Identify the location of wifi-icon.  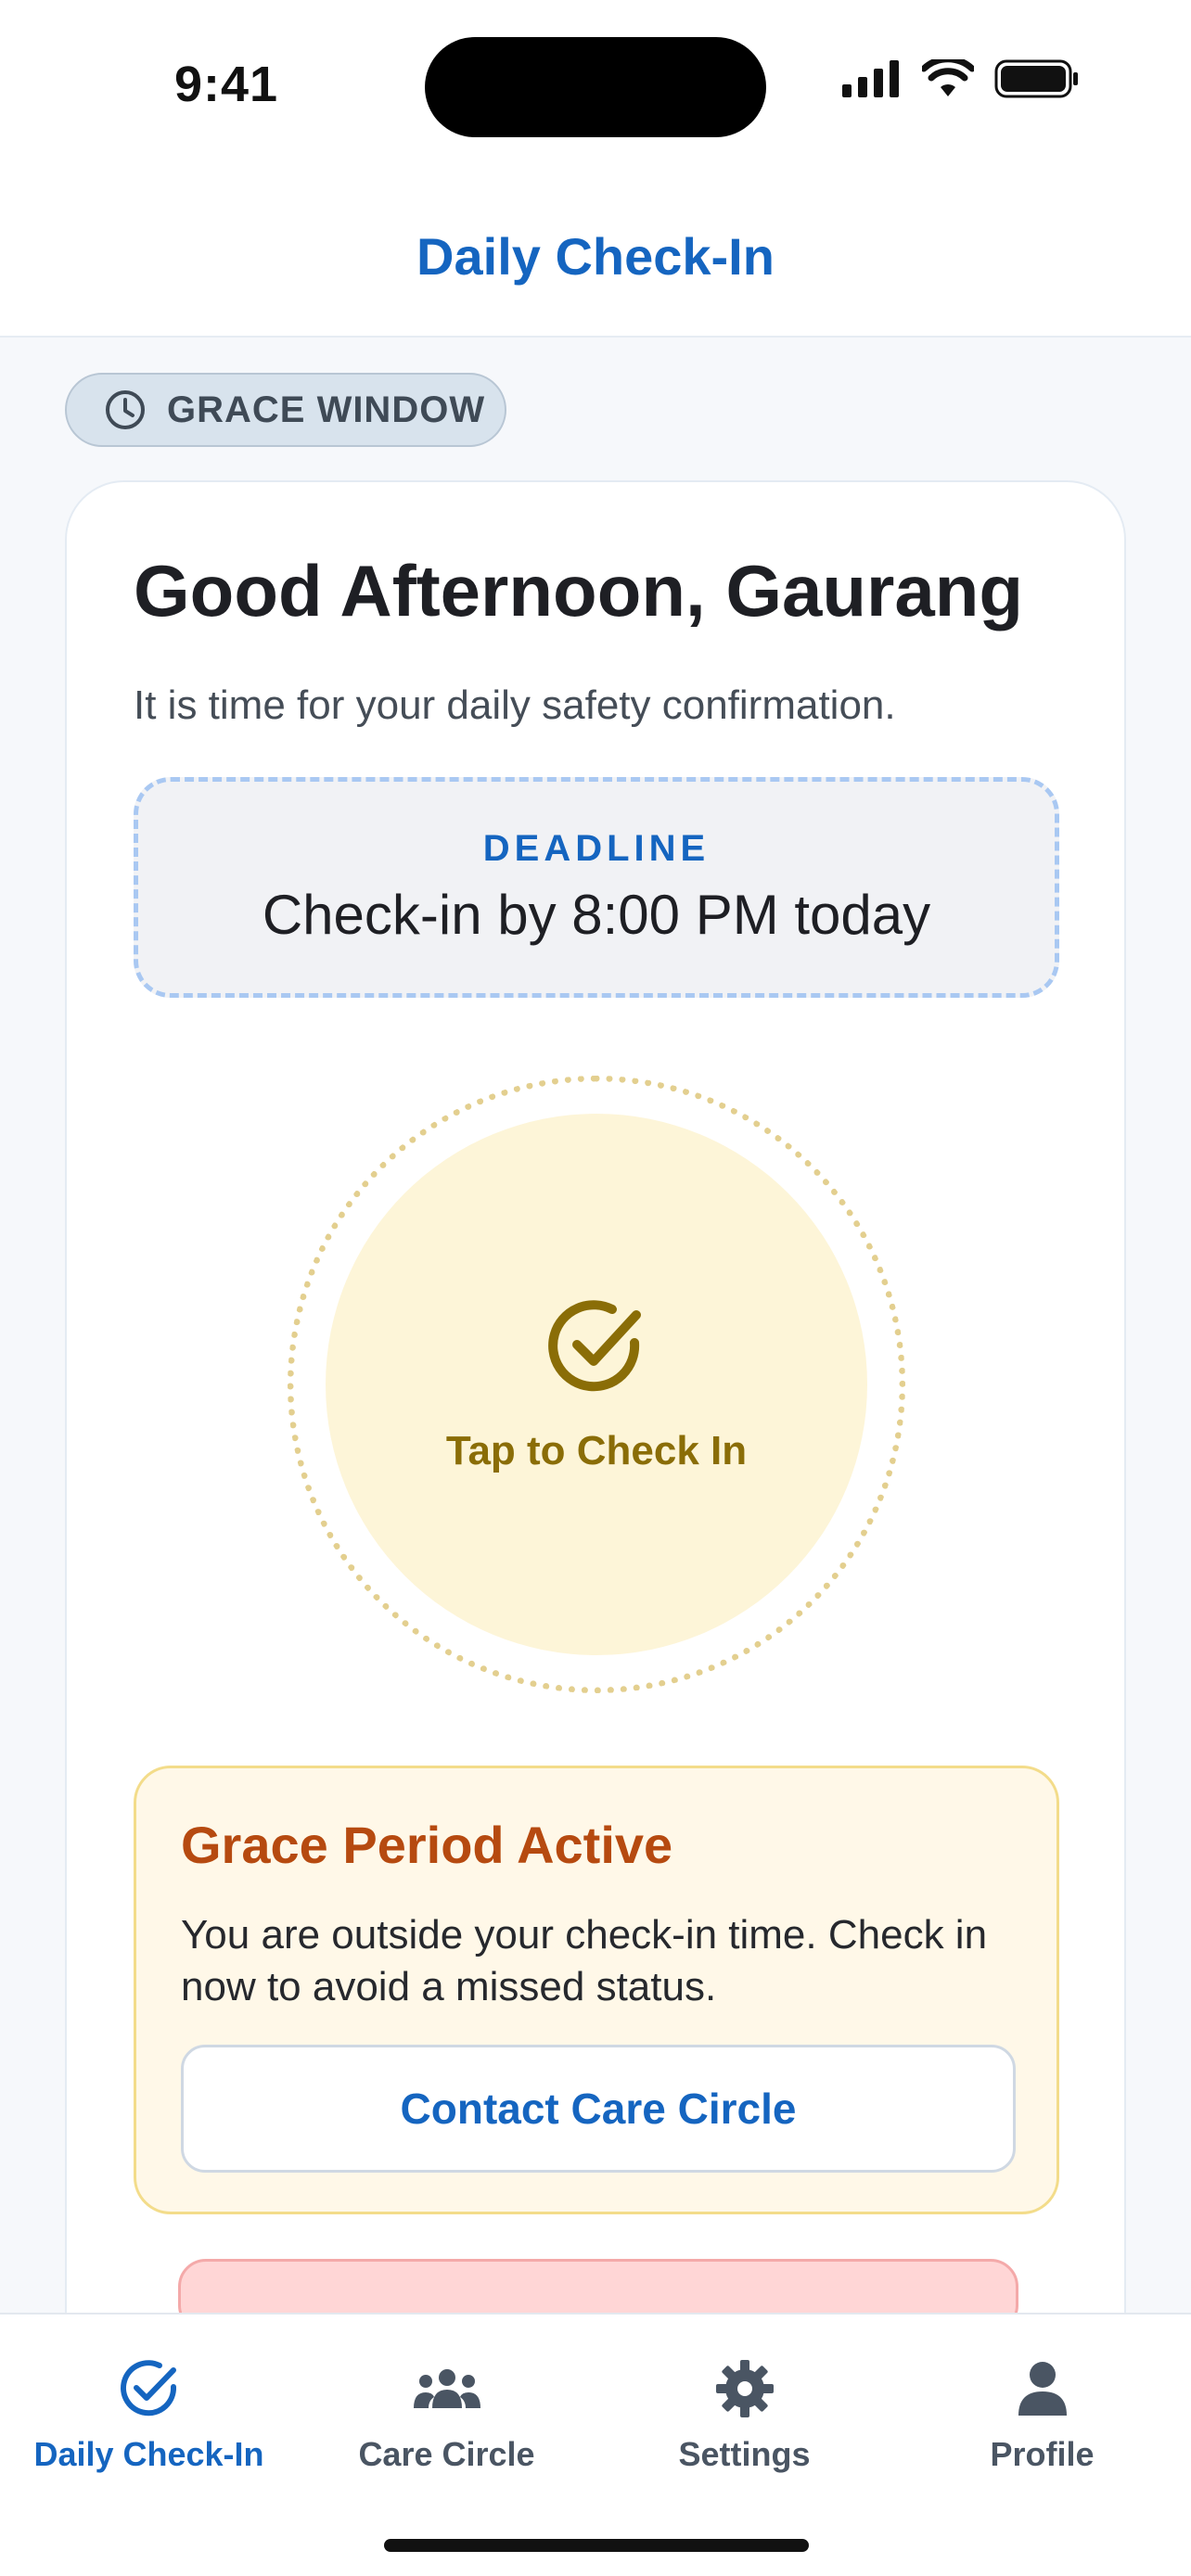
(948, 77).